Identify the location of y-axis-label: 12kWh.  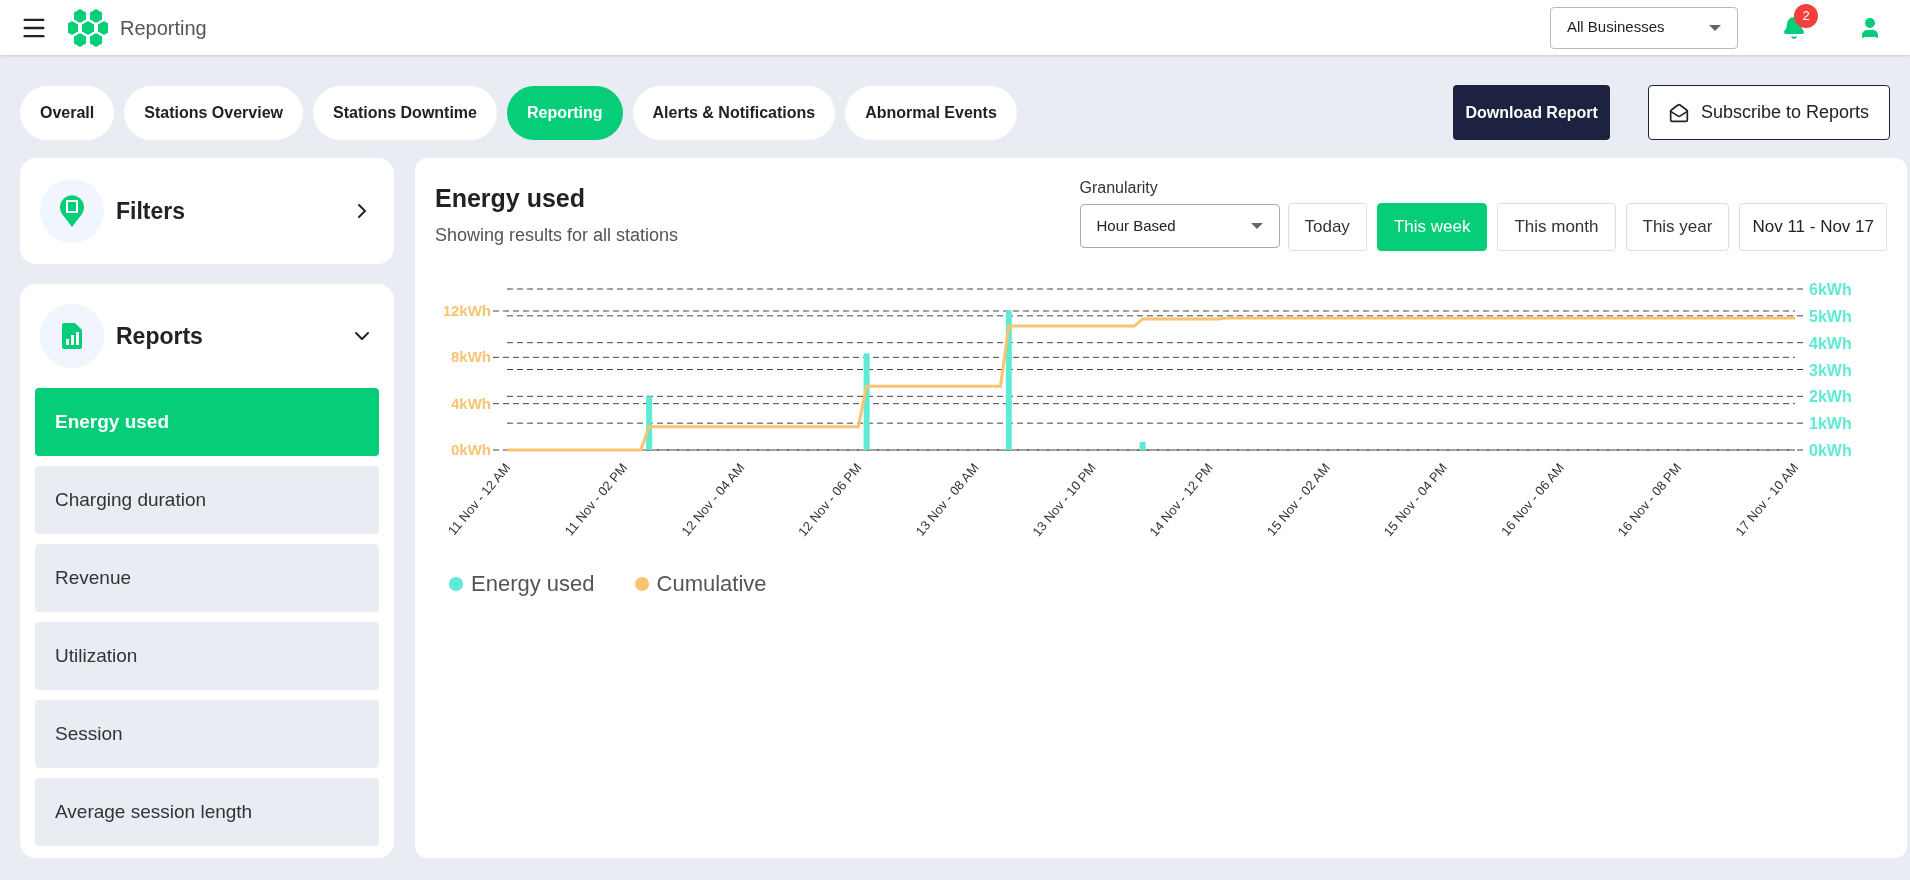
(466, 310).